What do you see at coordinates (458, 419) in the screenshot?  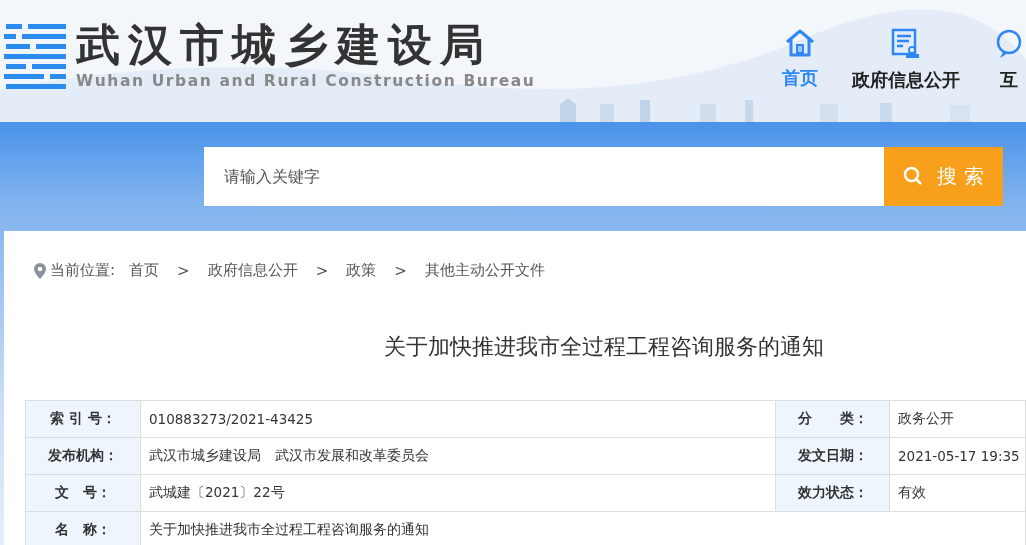 I see `field-value: 010883273/2021-43425` at bounding box center [458, 419].